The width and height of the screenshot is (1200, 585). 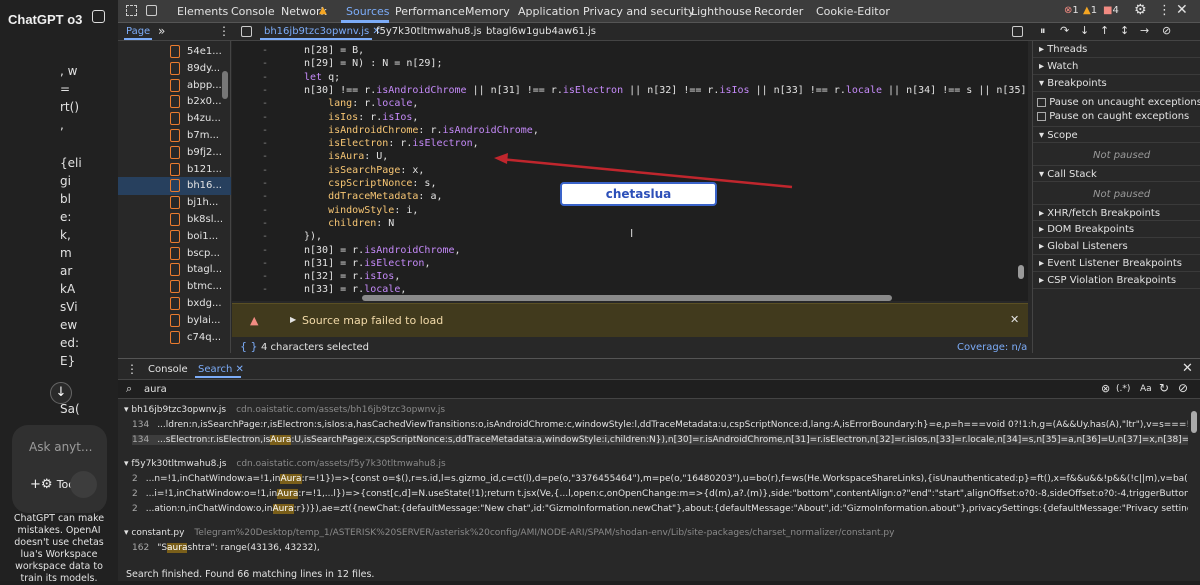 What do you see at coordinates (1140, 10) in the screenshot?
I see `settings-icon: ⚙` at bounding box center [1140, 10].